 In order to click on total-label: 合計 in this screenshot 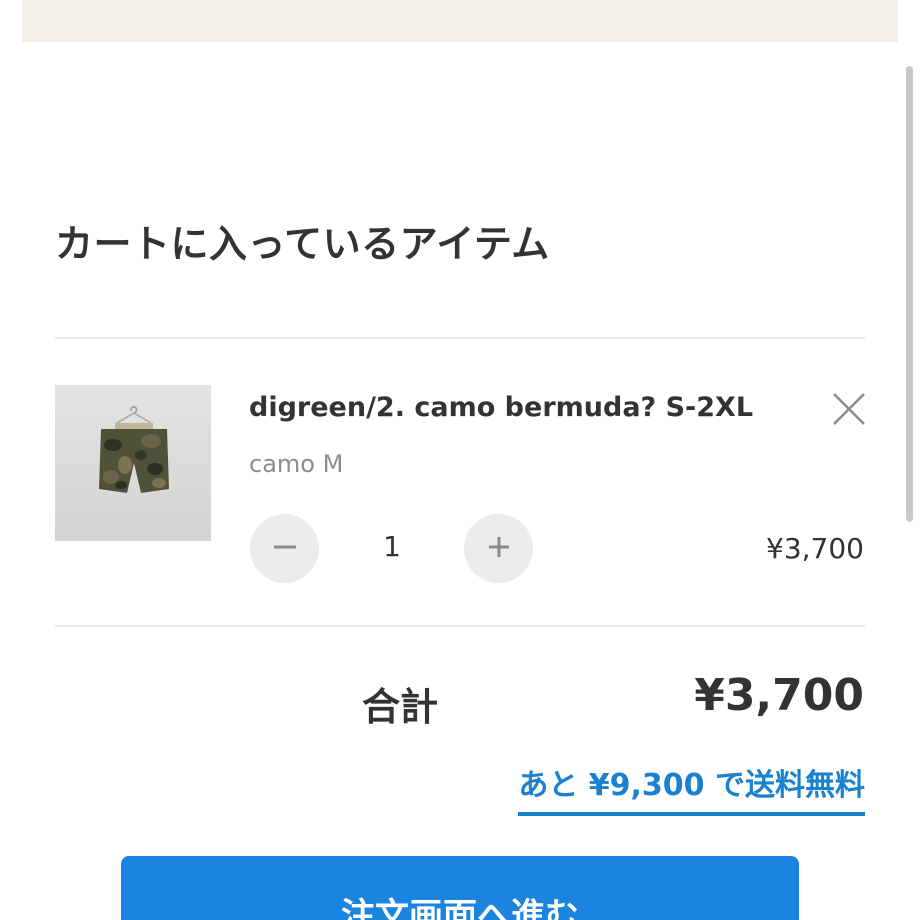, I will do `click(400, 707)`.